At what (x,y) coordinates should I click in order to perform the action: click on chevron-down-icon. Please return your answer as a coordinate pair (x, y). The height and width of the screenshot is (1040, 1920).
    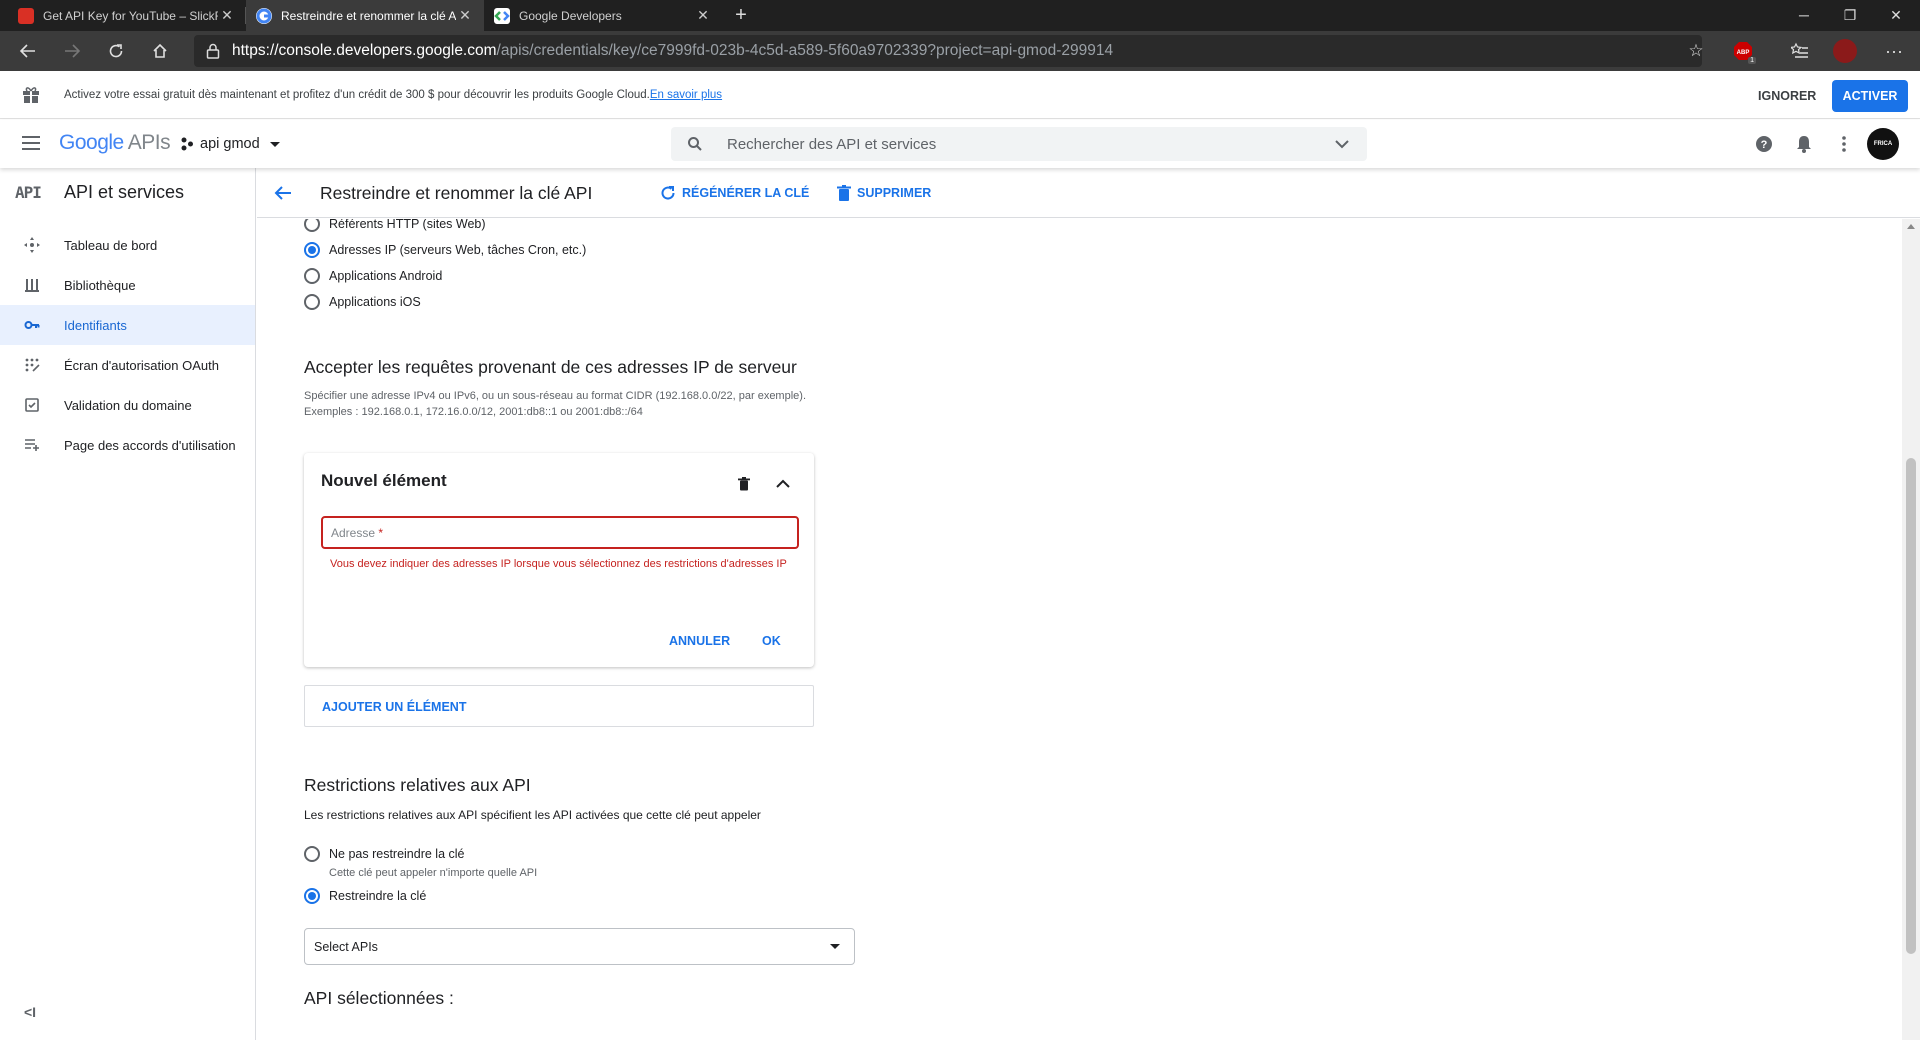
    Looking at the image, I should click on (1342, 144).